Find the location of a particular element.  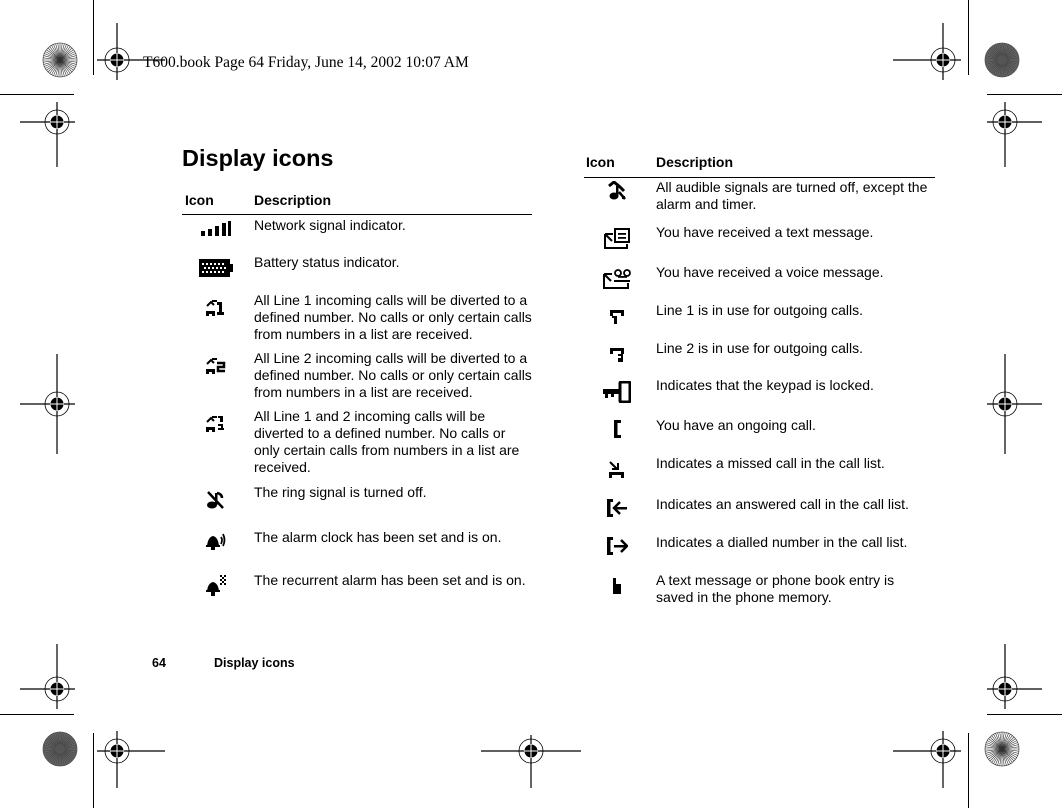

network-signal-icon is located at coordinates (216, 229).